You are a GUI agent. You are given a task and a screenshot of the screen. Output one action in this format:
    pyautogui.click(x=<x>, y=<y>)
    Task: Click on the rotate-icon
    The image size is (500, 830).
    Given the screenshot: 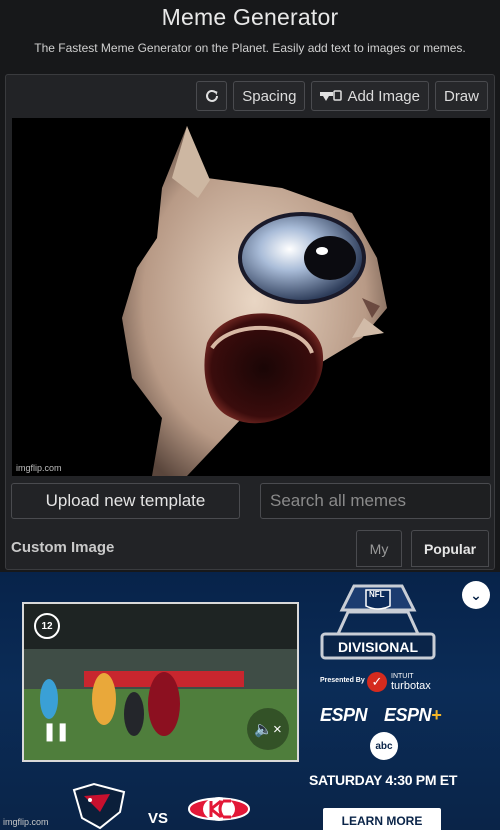 What is the action you would take?
    pyautogui.click(x=211, y=95)
    